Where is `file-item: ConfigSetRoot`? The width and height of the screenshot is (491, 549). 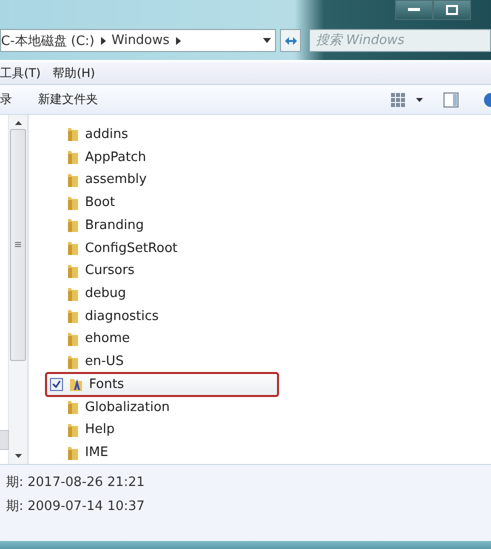
file-item: ConfigSetRoot is located at coordinates (162, 248).